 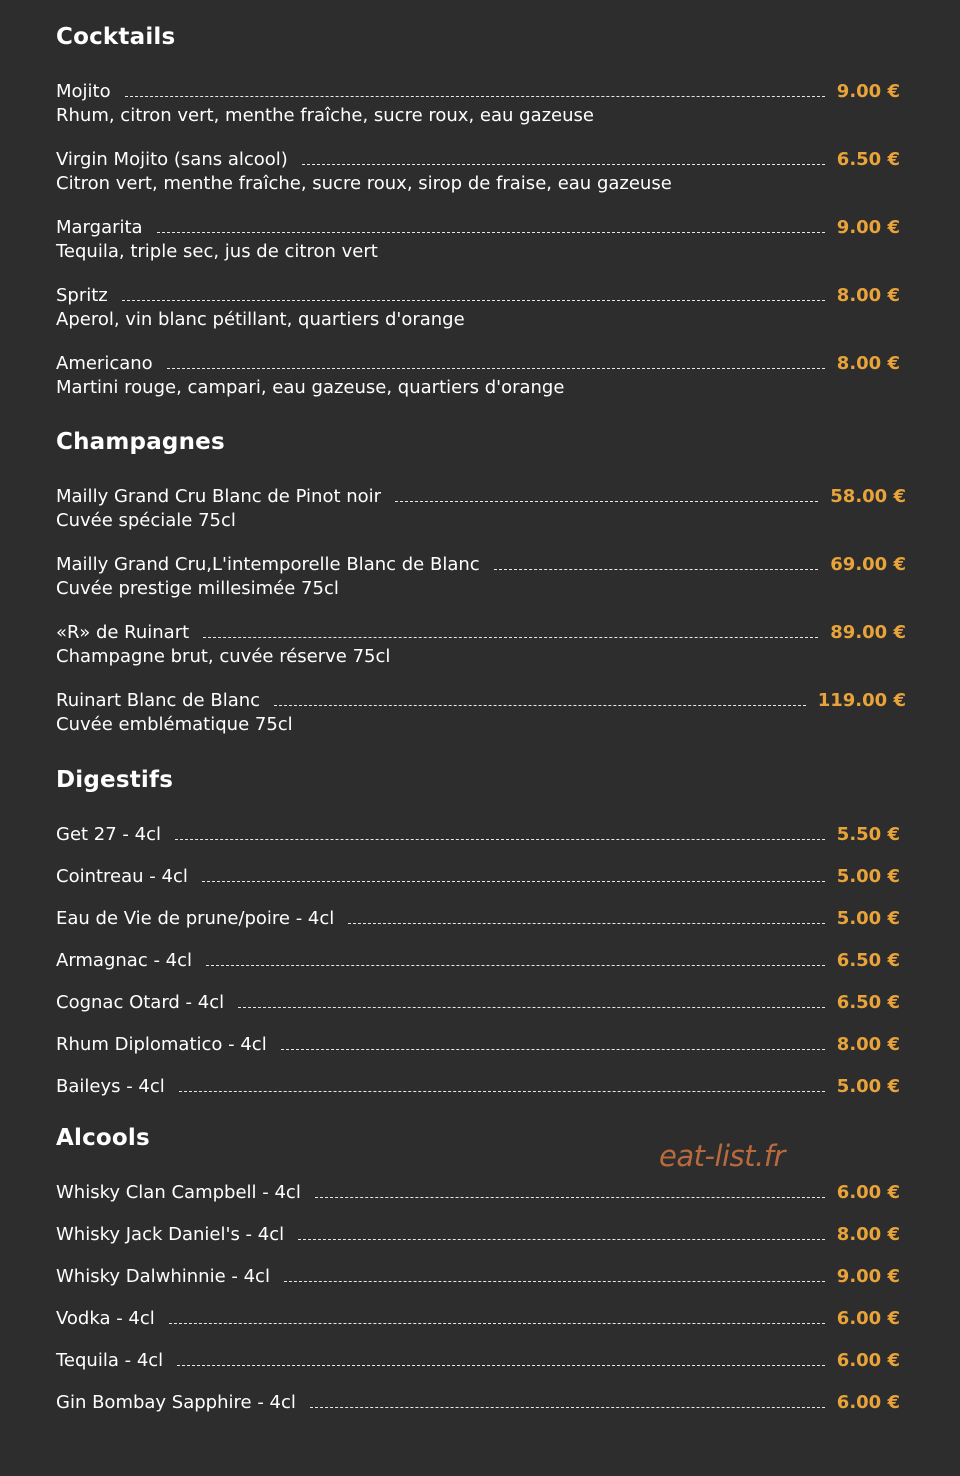 What do you see at coordinates (197, 588) in the screenshot?
I see `item-description: Cuvée prestige millesimée 75cl` at bounding box center [197, 588].